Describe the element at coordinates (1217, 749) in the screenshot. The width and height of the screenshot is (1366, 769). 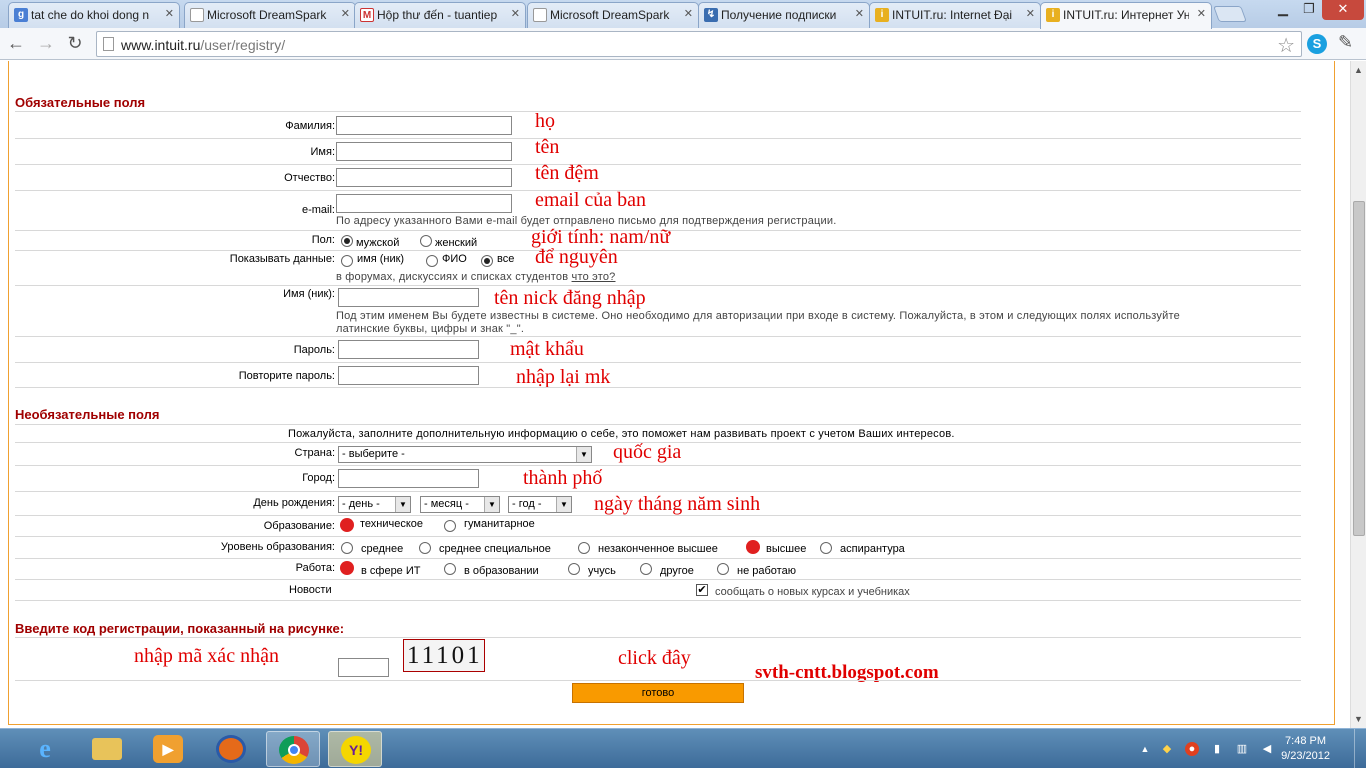
I see `flag-icon: ▮` at that location.